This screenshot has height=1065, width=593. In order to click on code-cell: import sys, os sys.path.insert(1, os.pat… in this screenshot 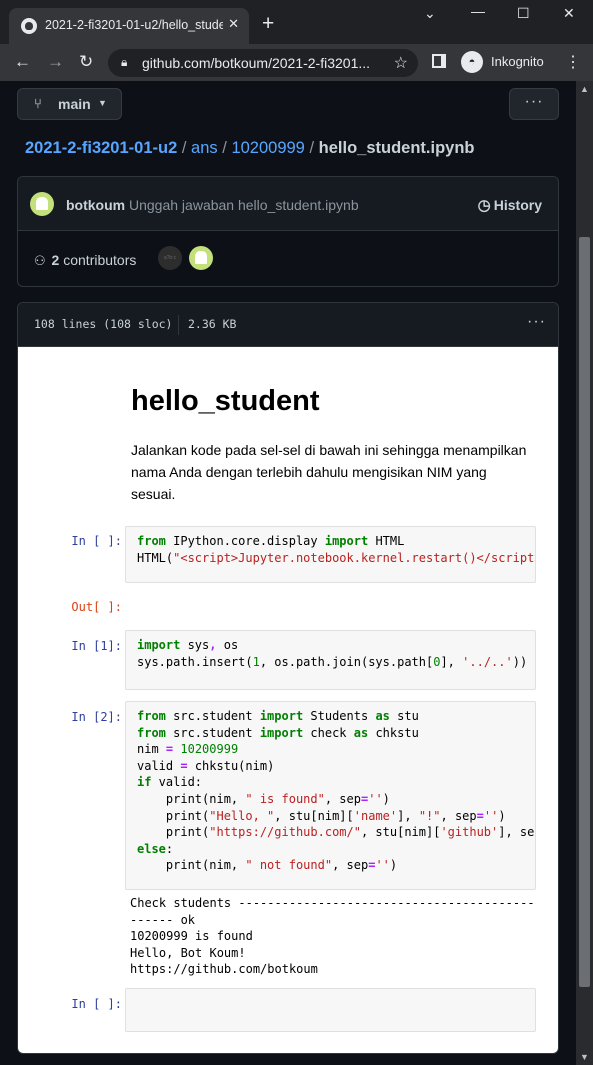, I will do `click(330, 660)`.